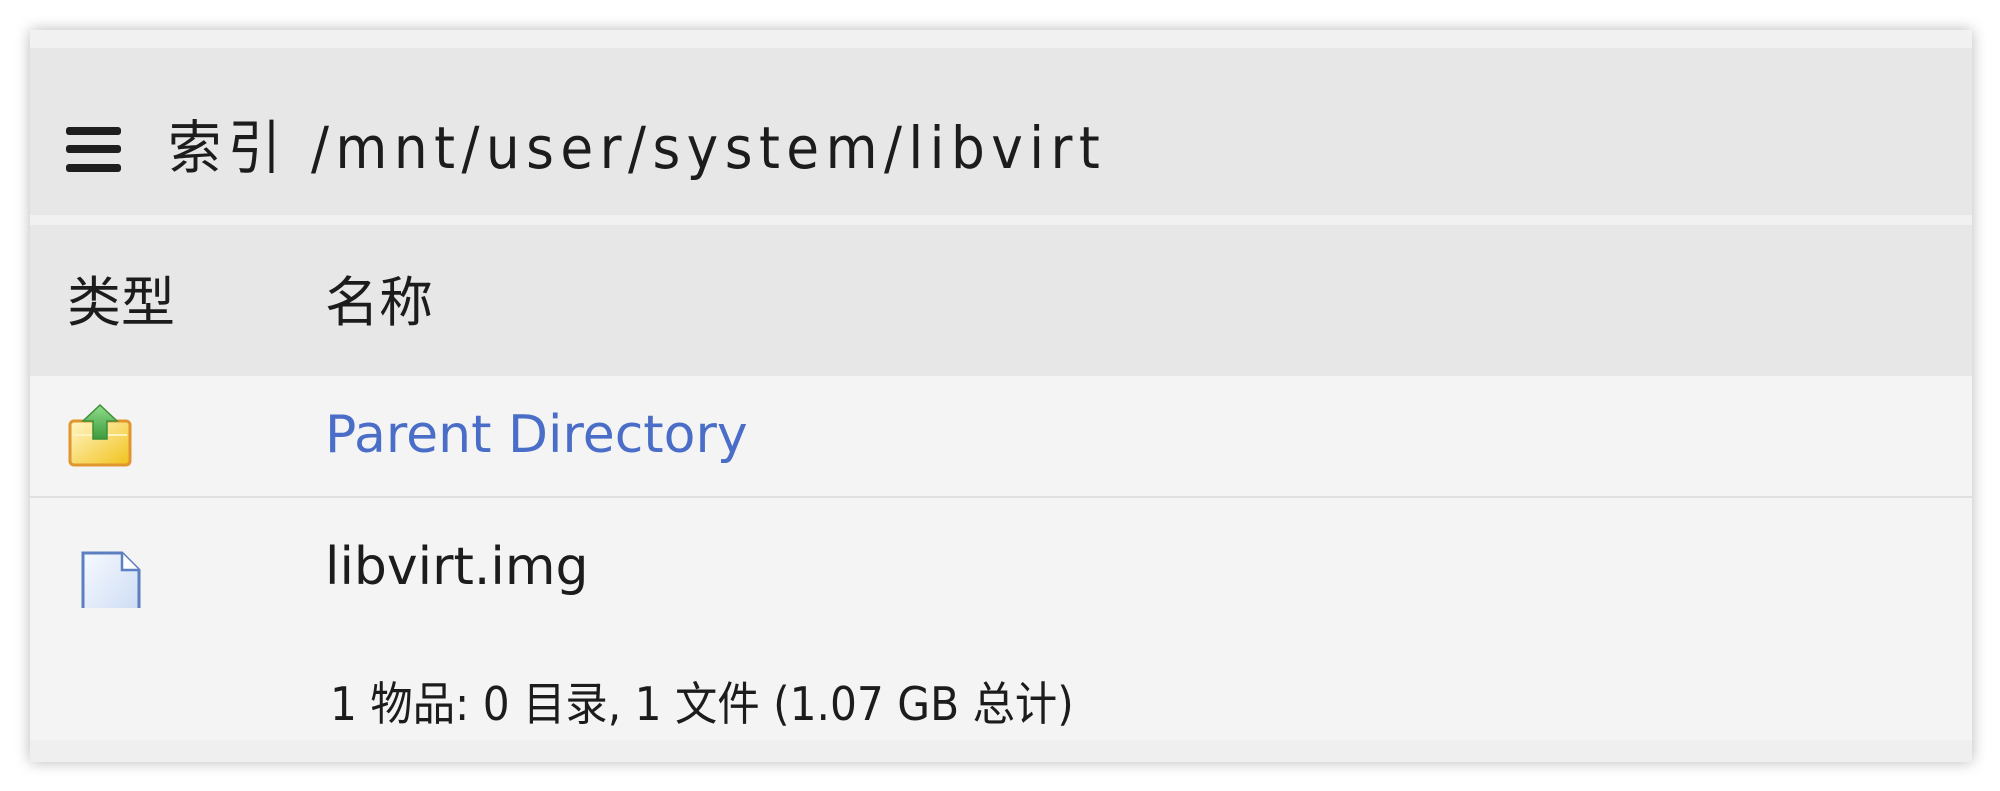 The image size is (2000, 791). Describe the element at coordinates (457, 567) in the screenshot. I see `file-name: libvirt.img` at that location.